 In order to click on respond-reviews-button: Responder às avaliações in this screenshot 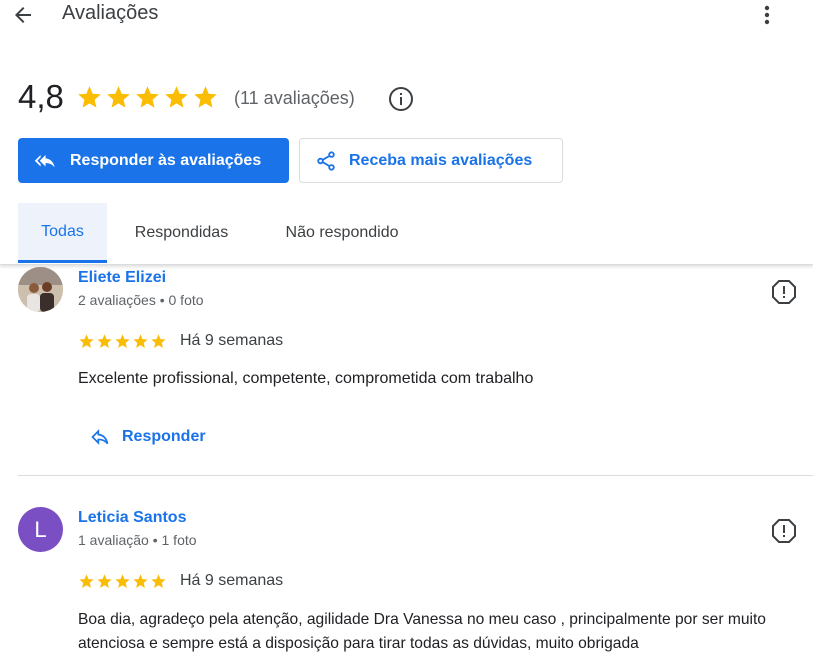, I will do `click(153, 160)`.